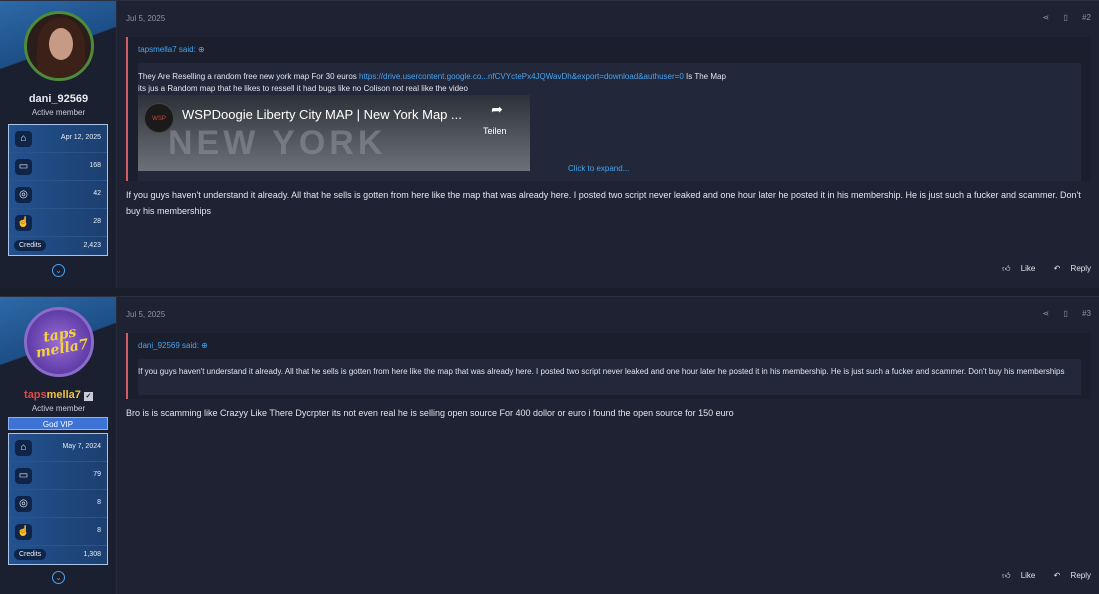 The image size is (1099, 594). I want to click on username: dani_92569, so click(58, 99).